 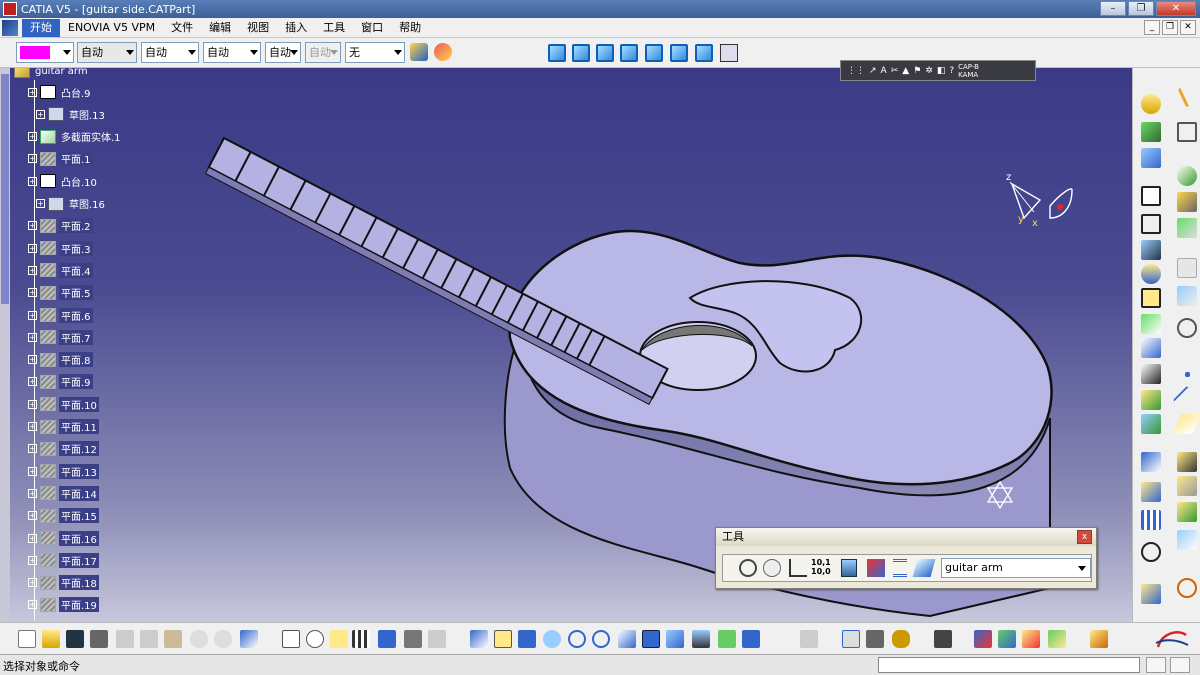 What do you see at coordinates (1151, 196) in the screenshot?
I see `pad-feature-icon` at bounding box center [1151, 196].